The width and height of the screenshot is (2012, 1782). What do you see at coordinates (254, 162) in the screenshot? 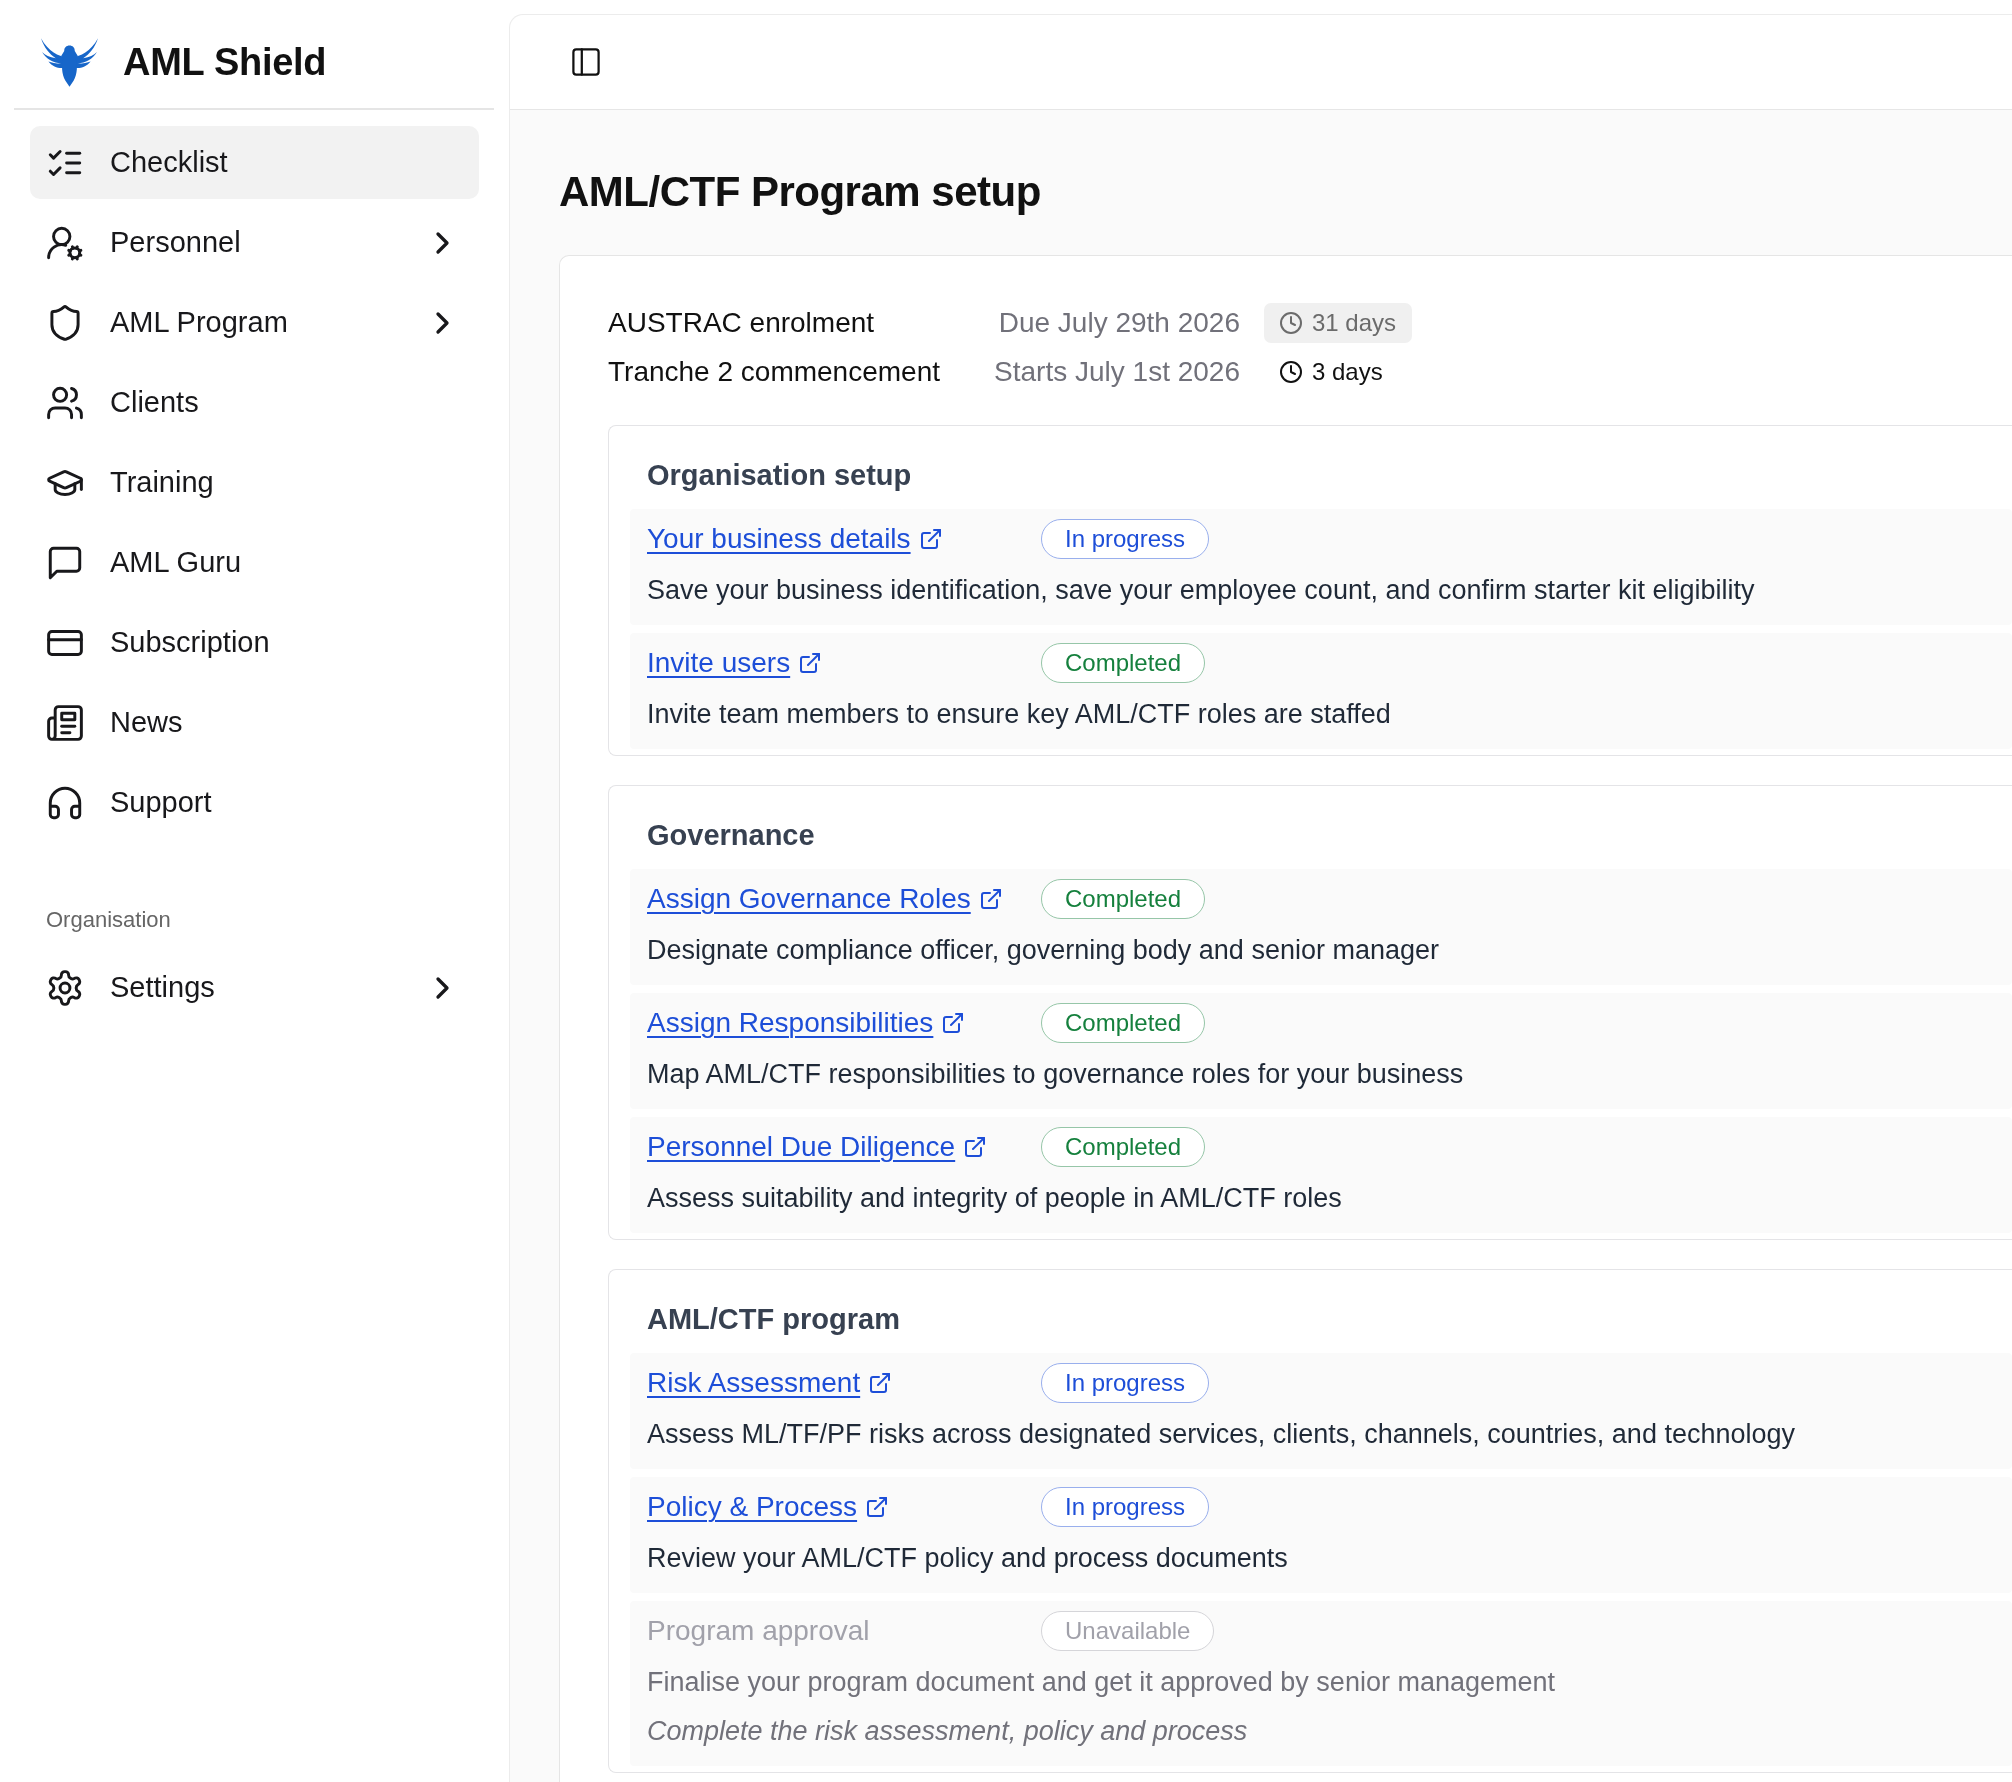
I see `nav-item: Checklist` at bounding box center [254, 162].